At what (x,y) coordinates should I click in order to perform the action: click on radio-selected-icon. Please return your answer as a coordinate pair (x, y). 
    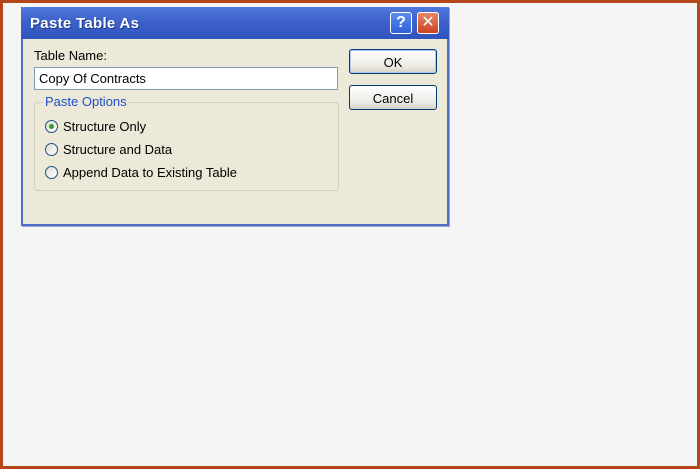
    Looking at the image, I should click on (51, 126).